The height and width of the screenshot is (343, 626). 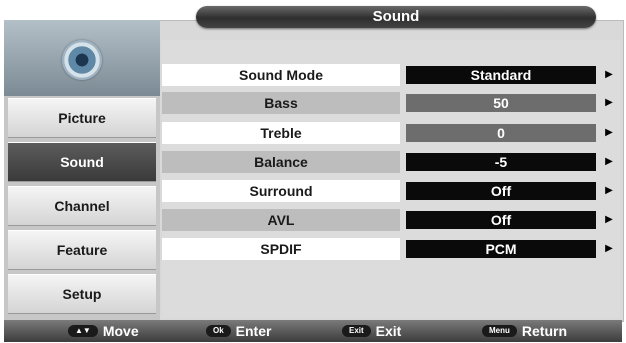 I want to click on setting-row-avl: AVL Off ▶, so click(x=391, y=220).